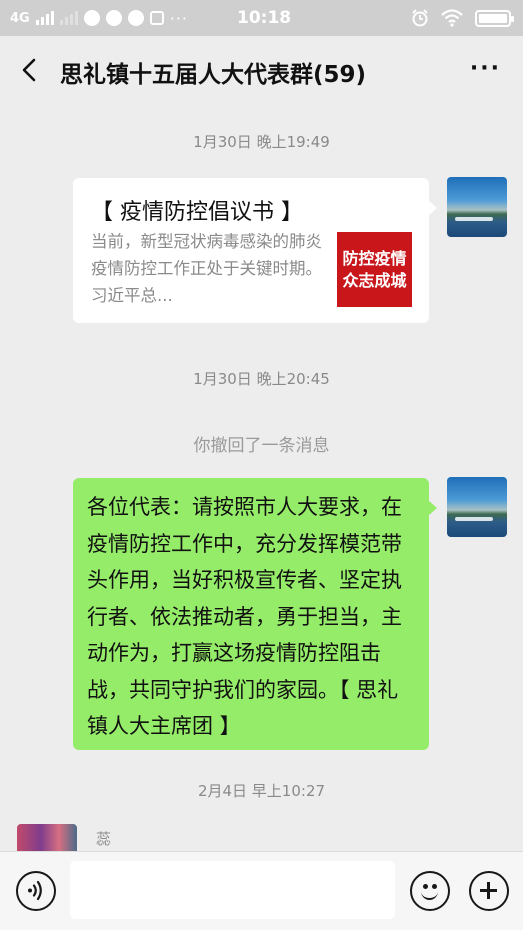 This screenshot has height=930, width=523. I want to click on wifi-icon, so click(452, 18).